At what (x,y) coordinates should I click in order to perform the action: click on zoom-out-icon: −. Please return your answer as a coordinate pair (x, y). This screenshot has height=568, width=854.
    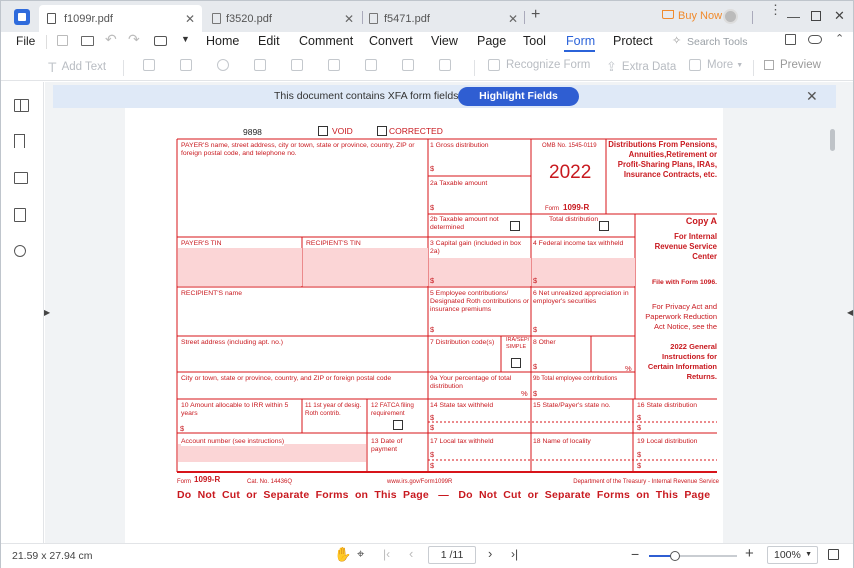
    Looking at the image, I should click on (635, 554).